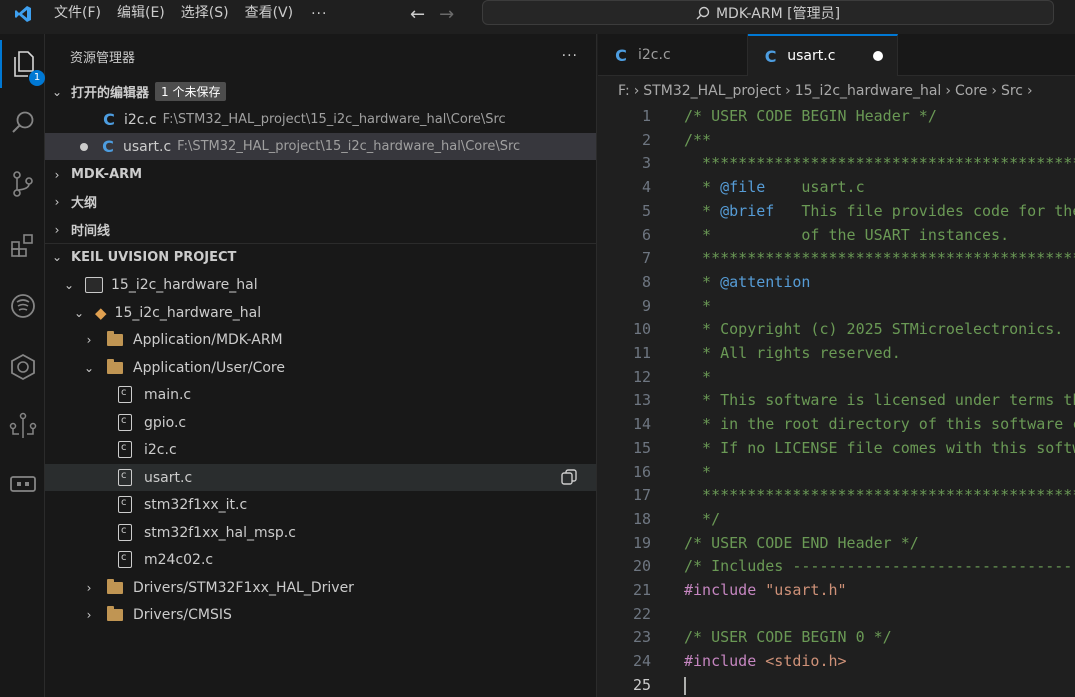 The image size is (1075, 697). Describe the element at coordinates (836, 685) in the screenshot. I see `code-line-current: 25` at that location.